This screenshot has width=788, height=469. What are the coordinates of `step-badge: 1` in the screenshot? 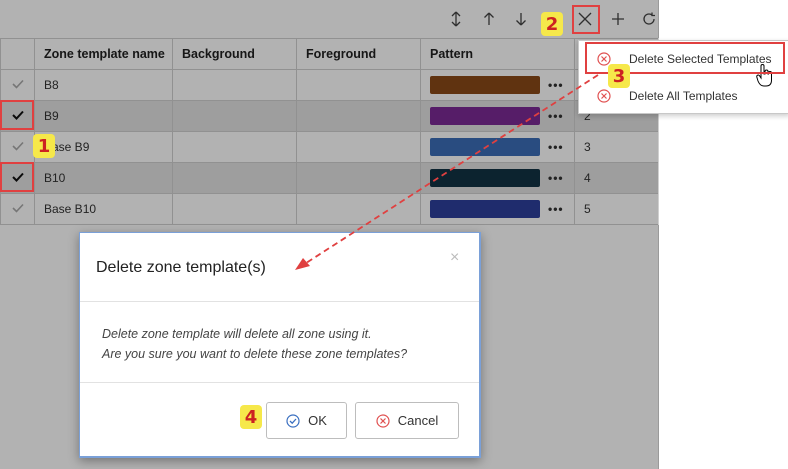 It's located at (44, 146).